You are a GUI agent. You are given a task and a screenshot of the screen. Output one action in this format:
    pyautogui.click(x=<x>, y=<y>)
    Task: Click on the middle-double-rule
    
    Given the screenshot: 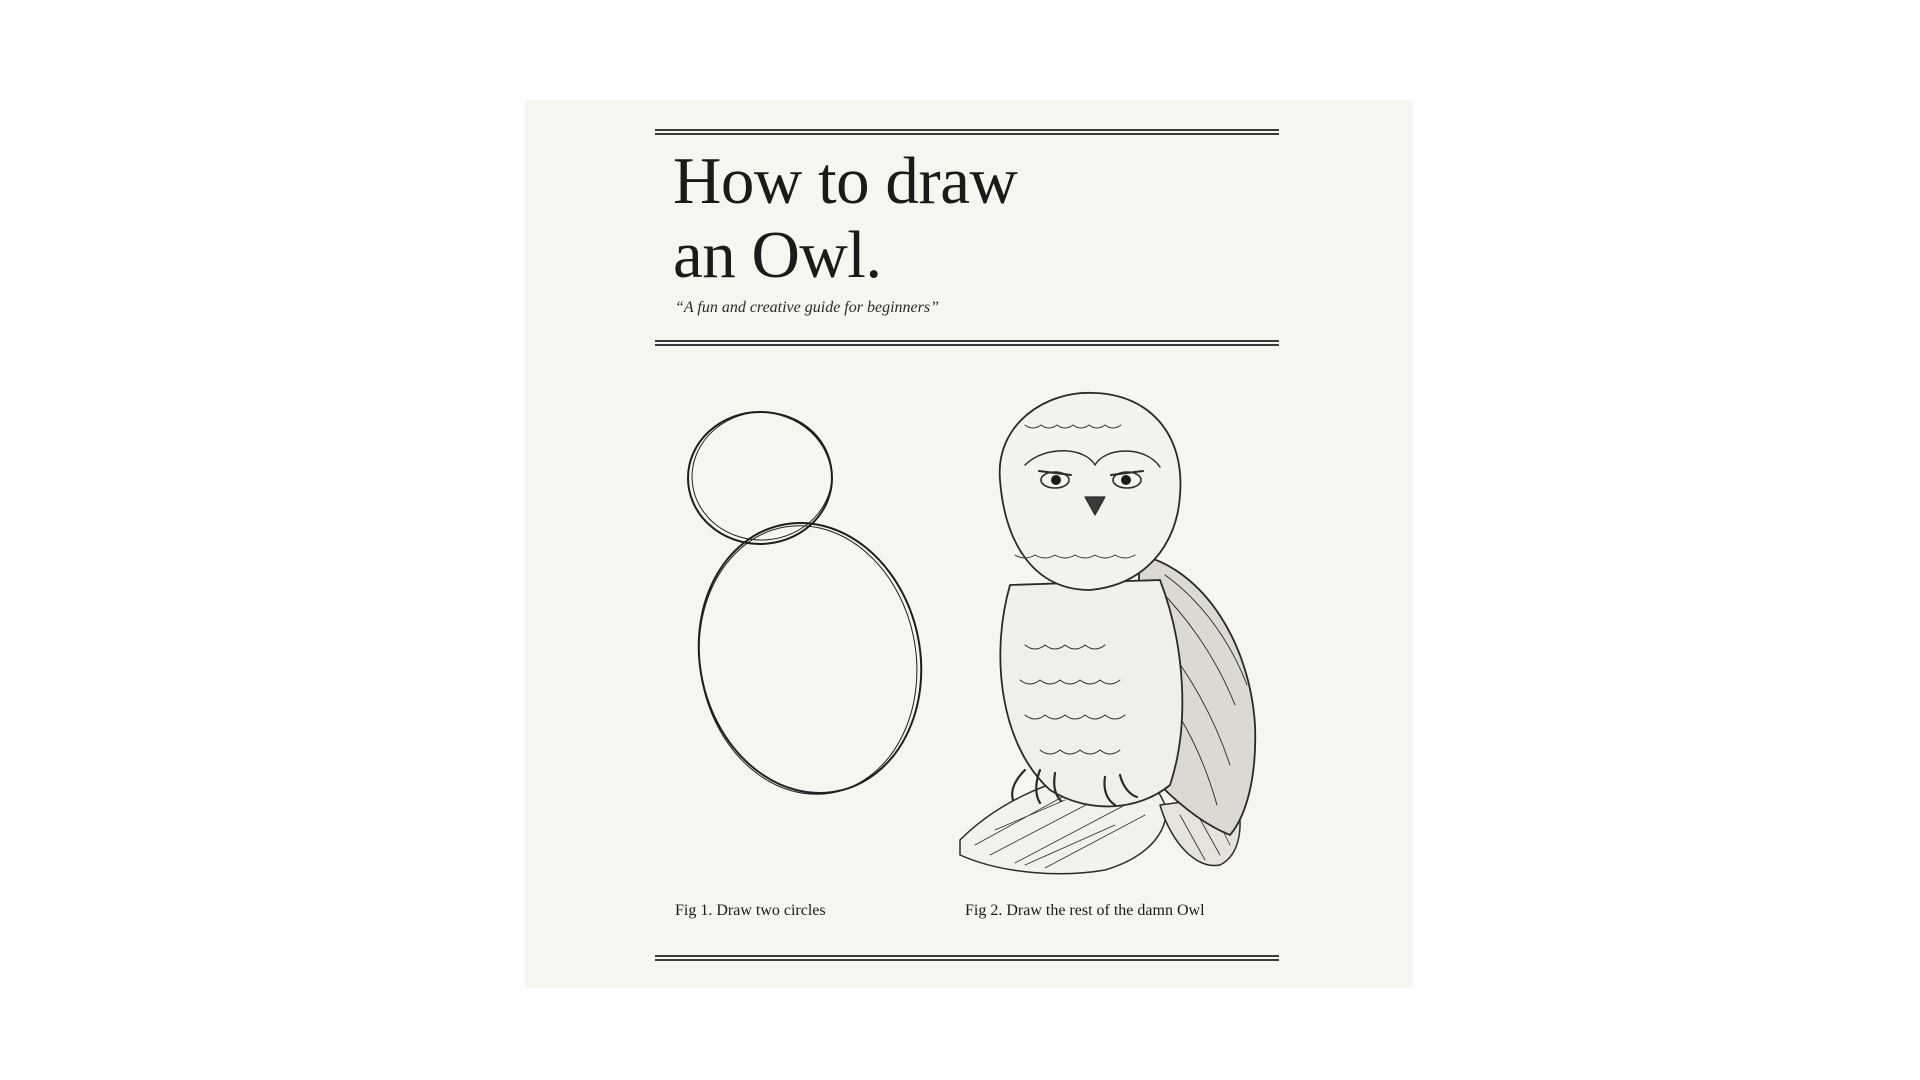 What is the action you would take?
    pyautogui.click(x=967, y=343)
    